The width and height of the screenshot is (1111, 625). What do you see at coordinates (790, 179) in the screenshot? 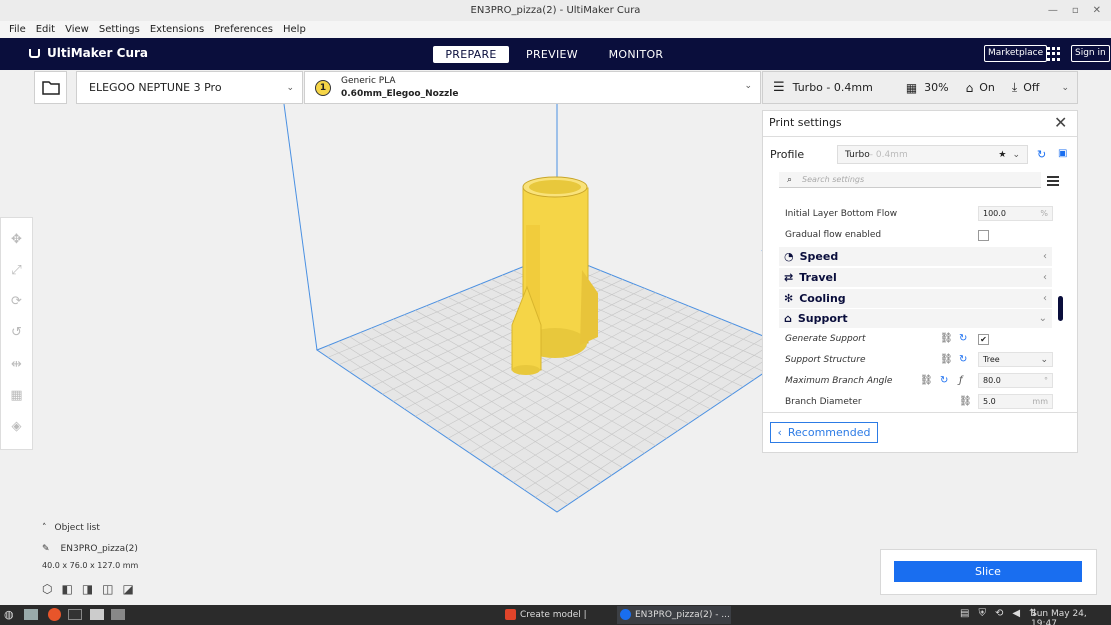
I see `search-icon: ⌕` at bounding box center [790, 179].